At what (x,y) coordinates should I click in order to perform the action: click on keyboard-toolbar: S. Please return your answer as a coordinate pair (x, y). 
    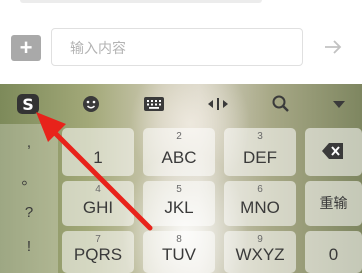
    Looking at the image, I should click on (181, 104).